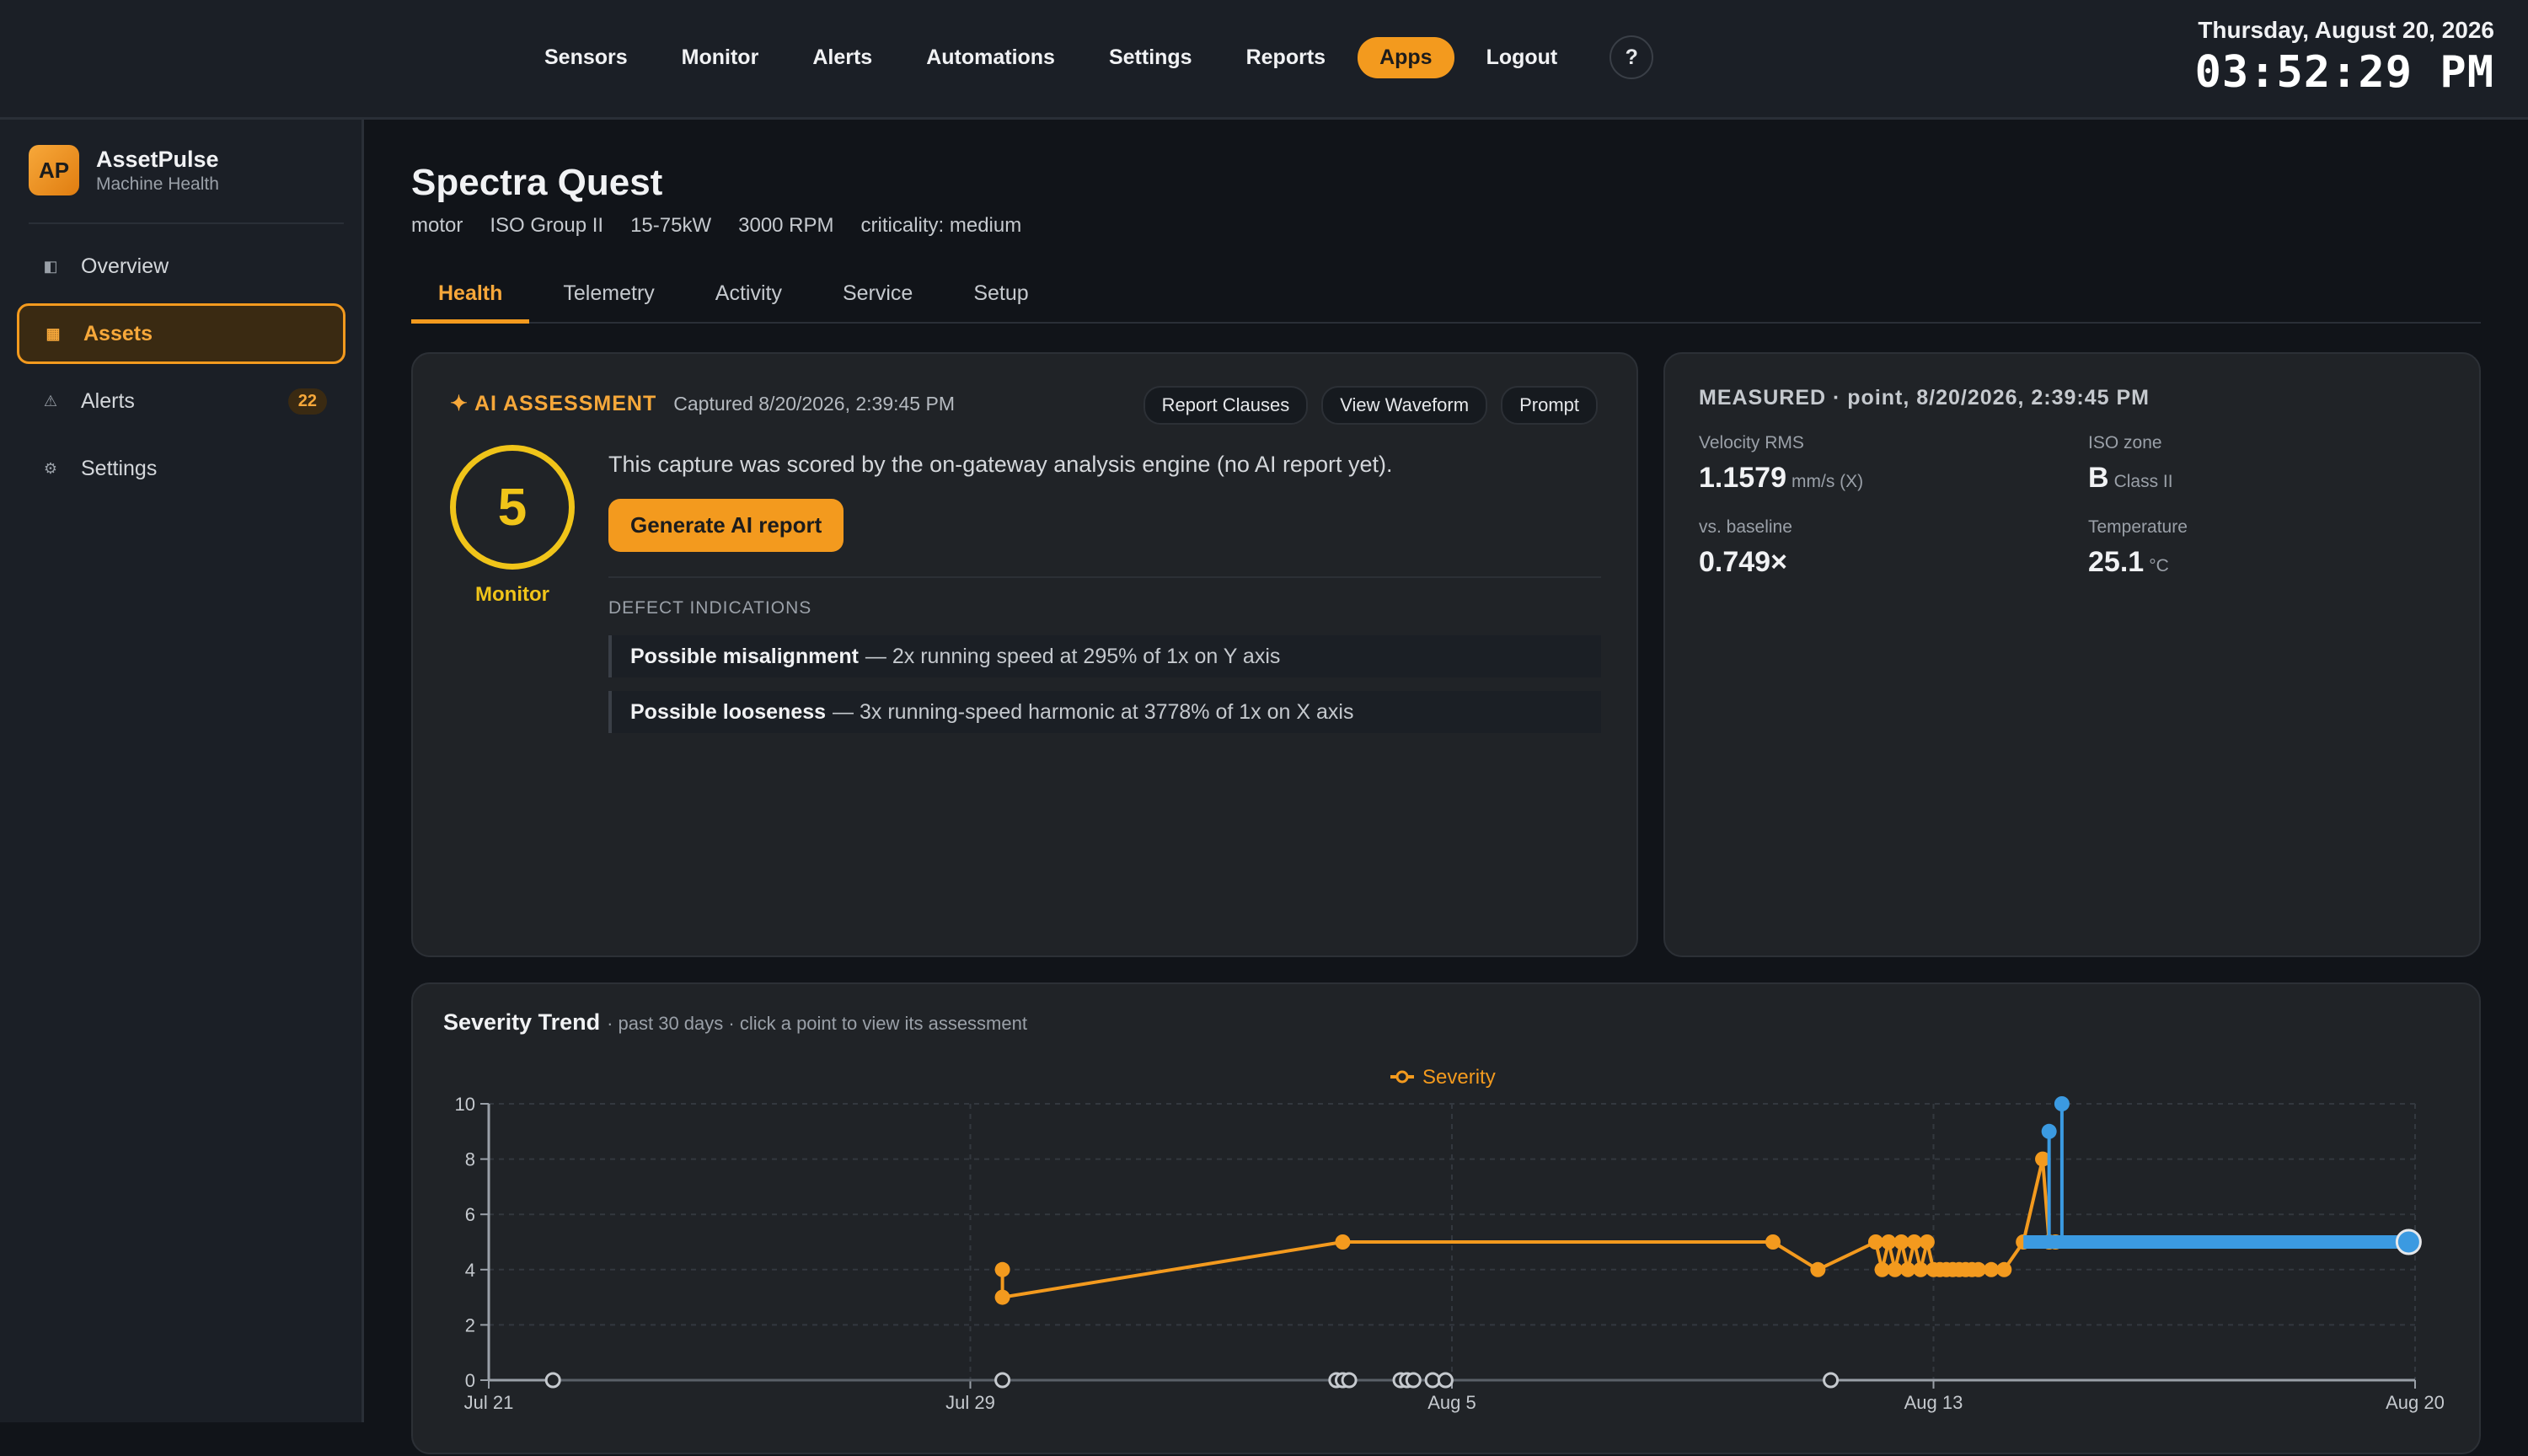  What do you see at coordinates (54, 333) in the screenshot?
I see `assets-icon: ▦` at bounding box center [54, 333].